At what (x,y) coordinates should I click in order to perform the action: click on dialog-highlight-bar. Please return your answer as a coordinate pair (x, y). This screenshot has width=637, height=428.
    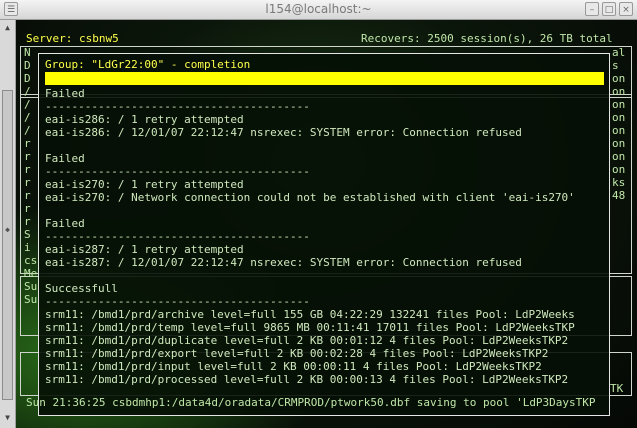
    Looking at the image, I should click on (324, 78).